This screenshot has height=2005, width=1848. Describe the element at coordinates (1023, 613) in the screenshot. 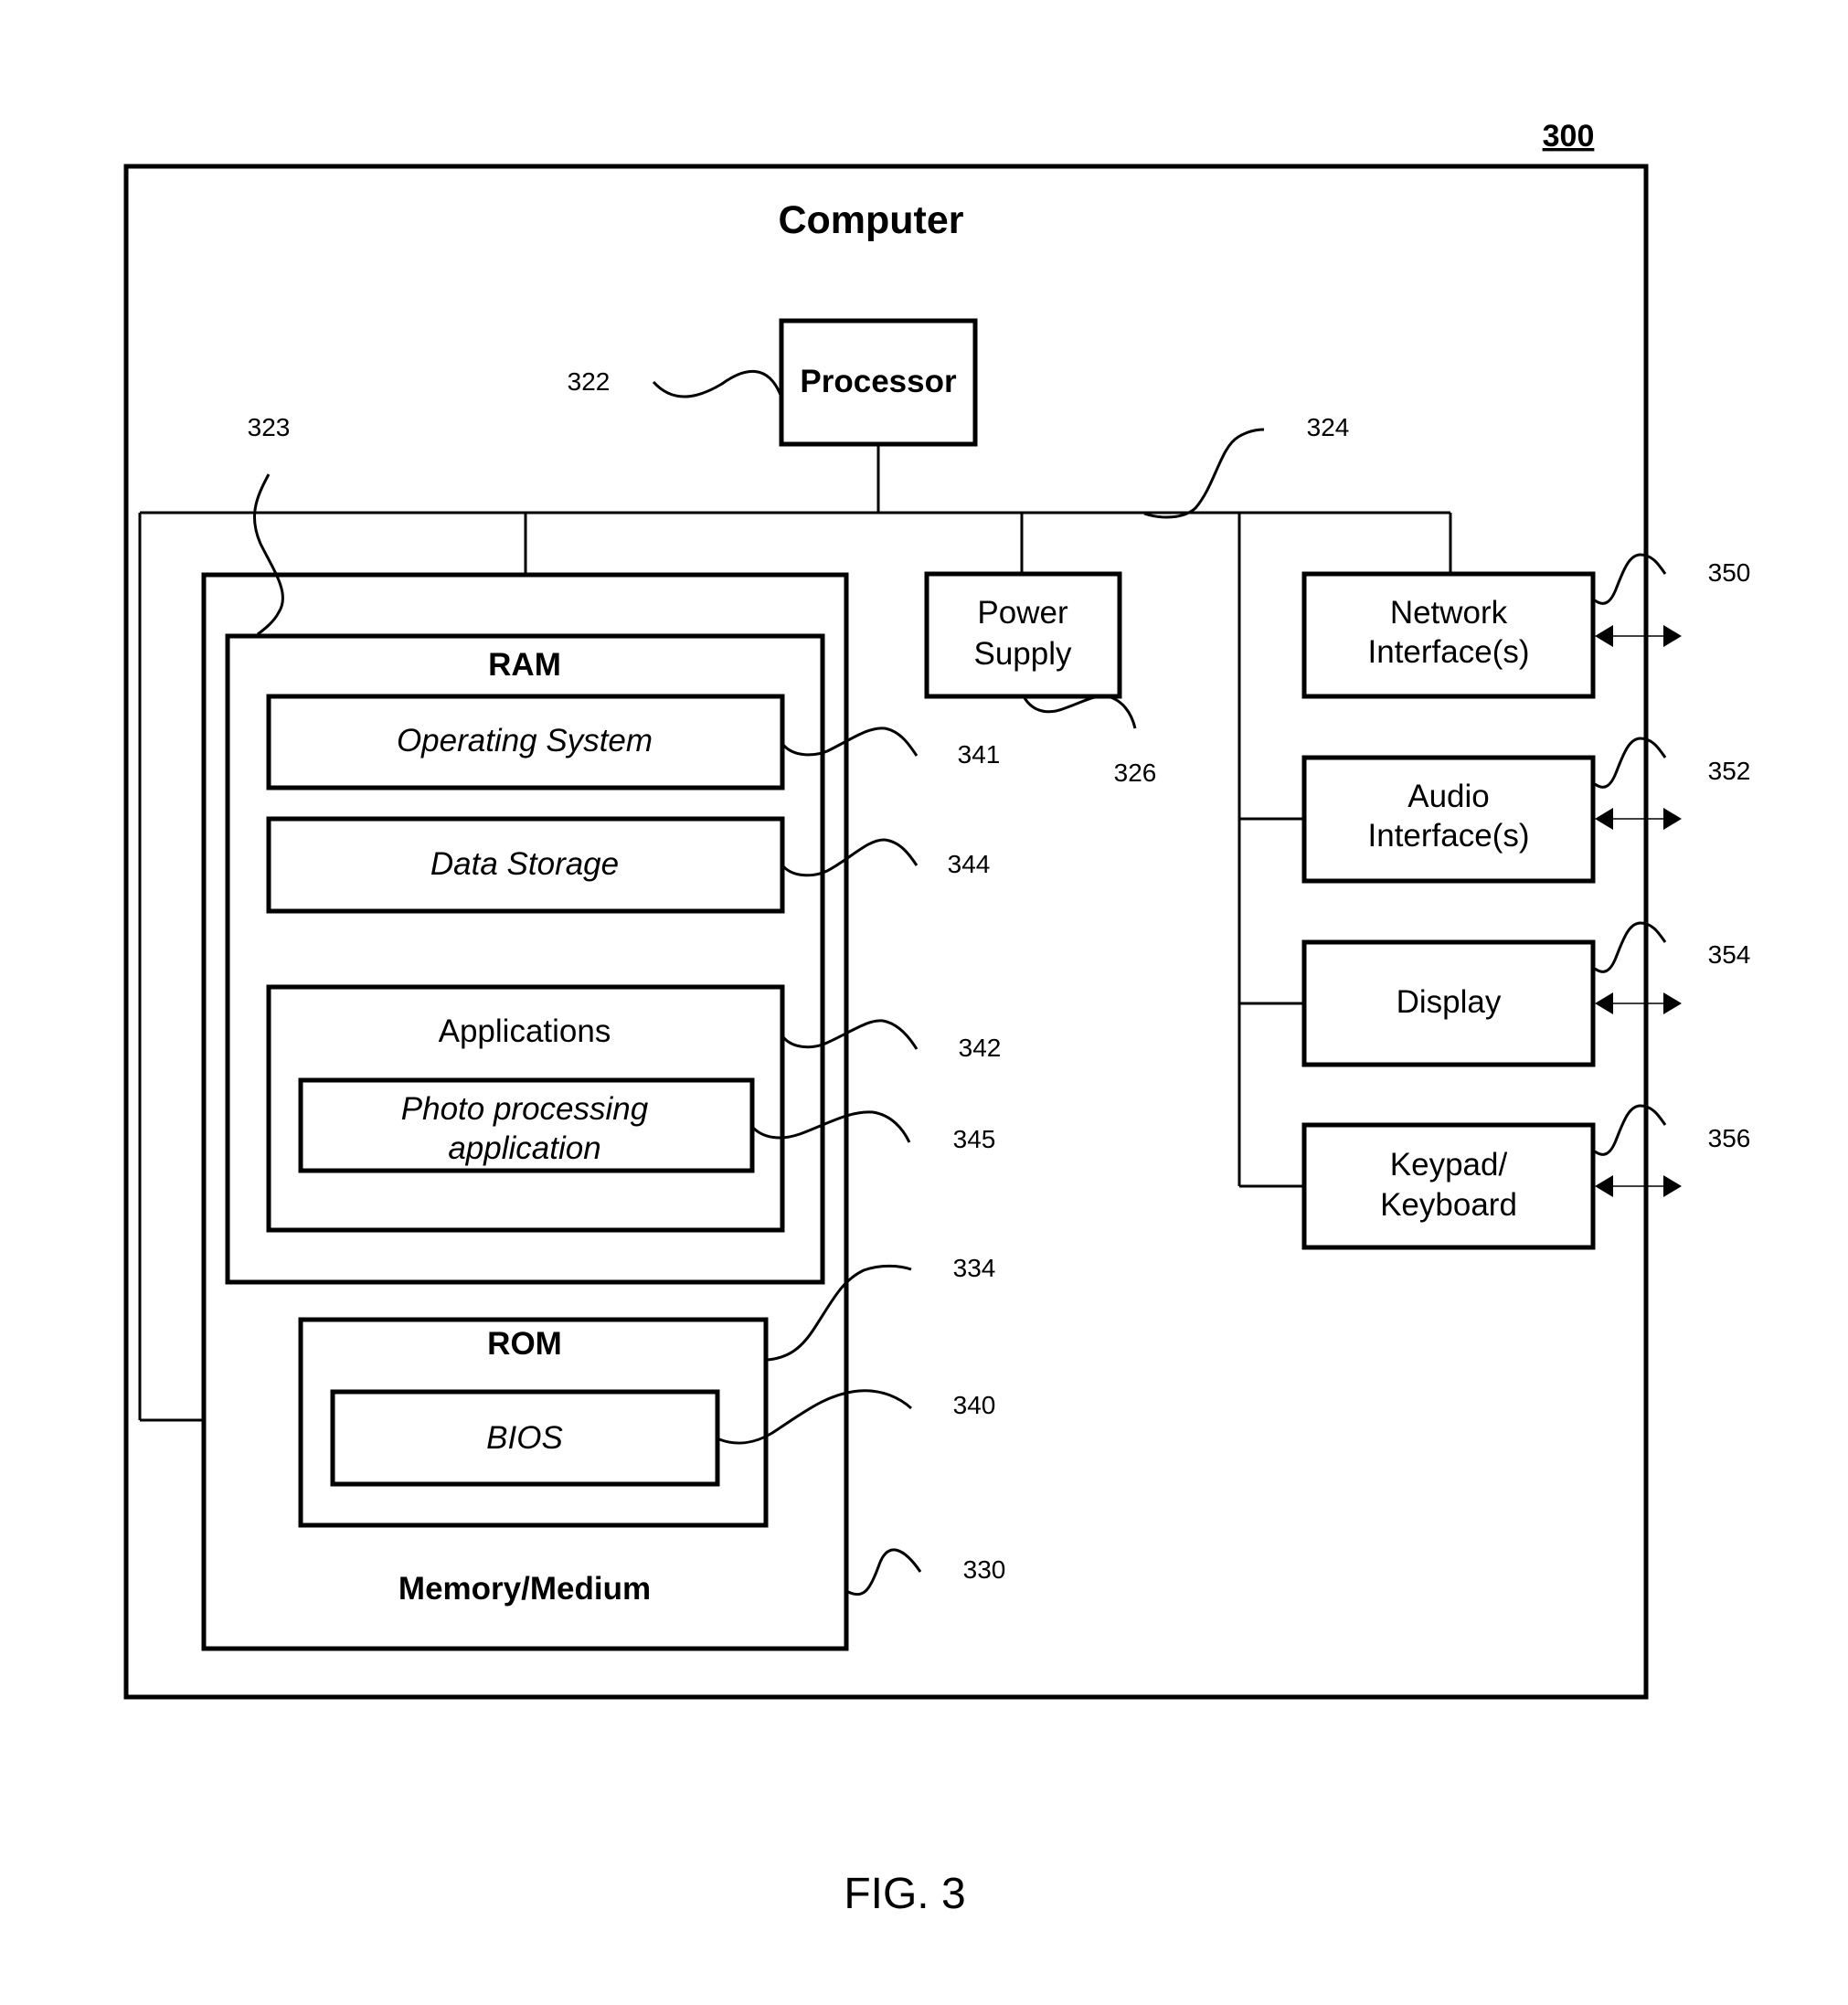

I see `power-supply-label-line-1: Power` at that location.